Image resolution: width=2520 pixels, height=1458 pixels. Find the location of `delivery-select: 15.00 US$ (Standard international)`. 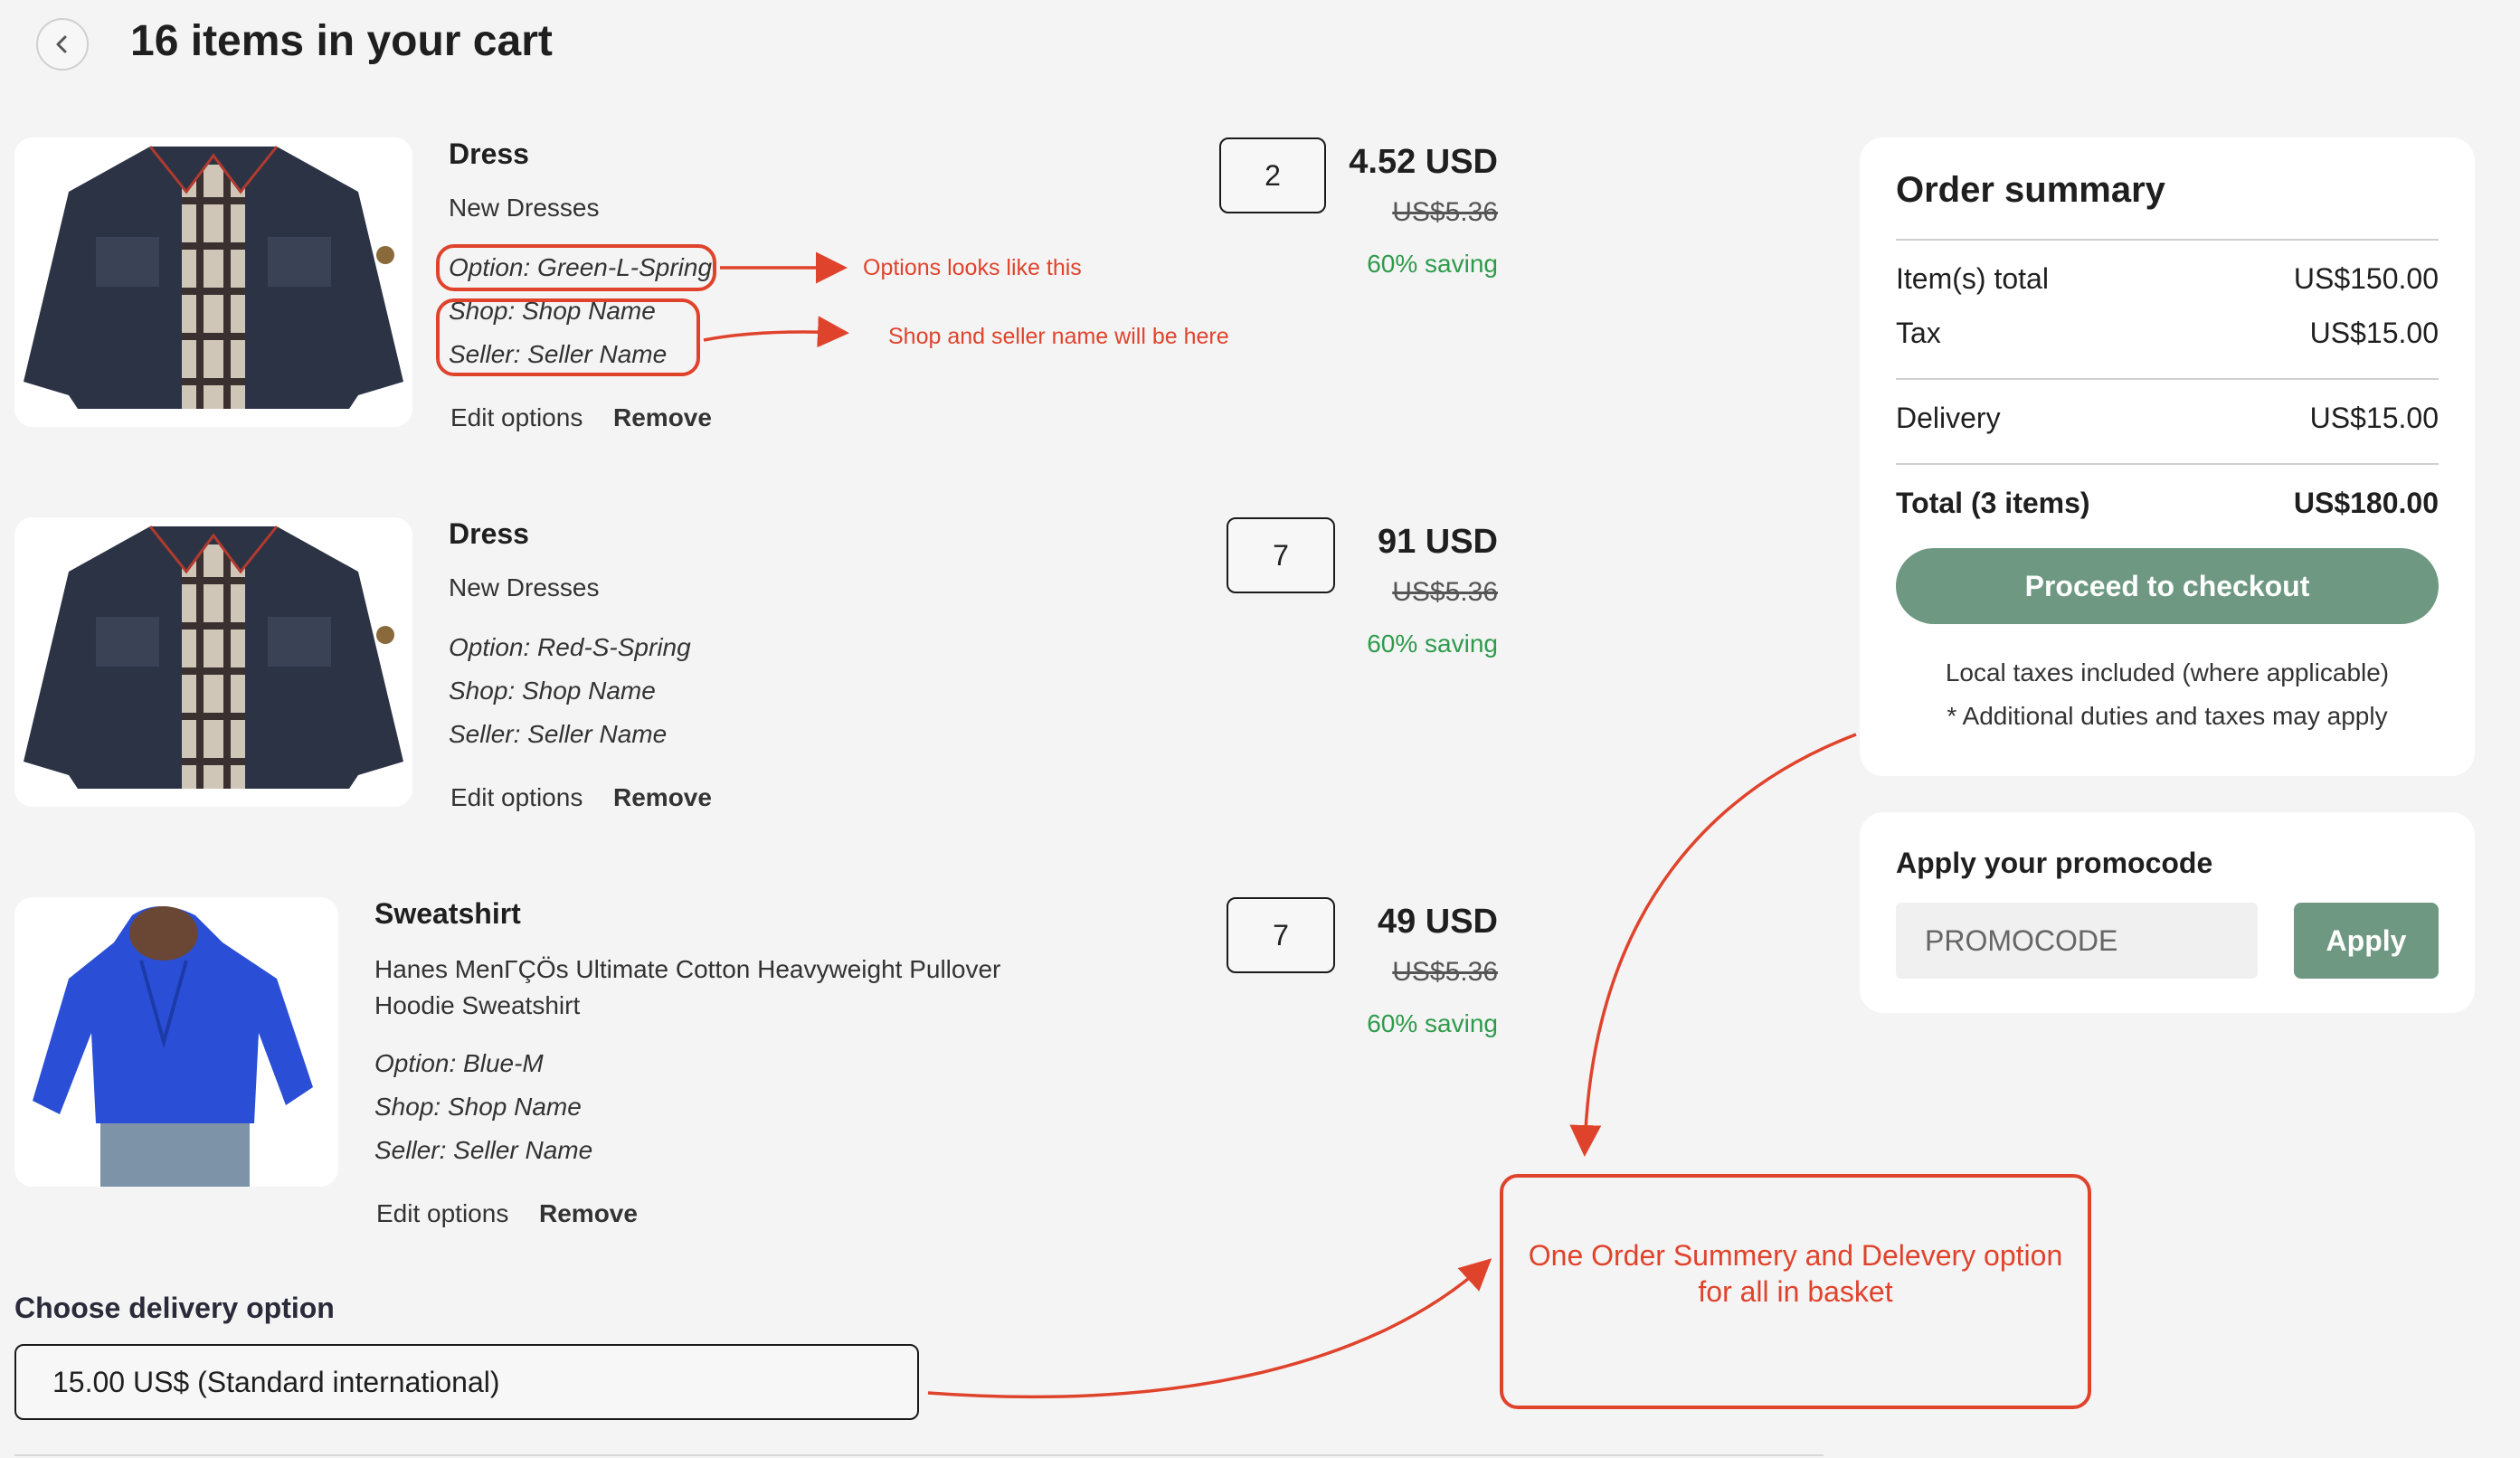

delivery-select: 15.00 US$ (Standard international) is located at coordinates (466, 1382).